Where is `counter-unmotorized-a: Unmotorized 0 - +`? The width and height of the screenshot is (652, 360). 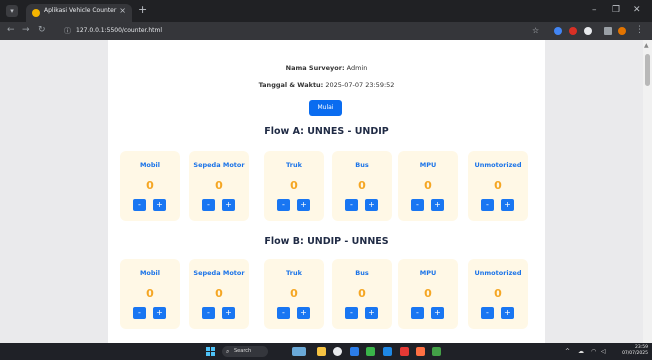
counter-unmotorized-a: Unmotorized 0 - + is located at coordinates (498, 186).